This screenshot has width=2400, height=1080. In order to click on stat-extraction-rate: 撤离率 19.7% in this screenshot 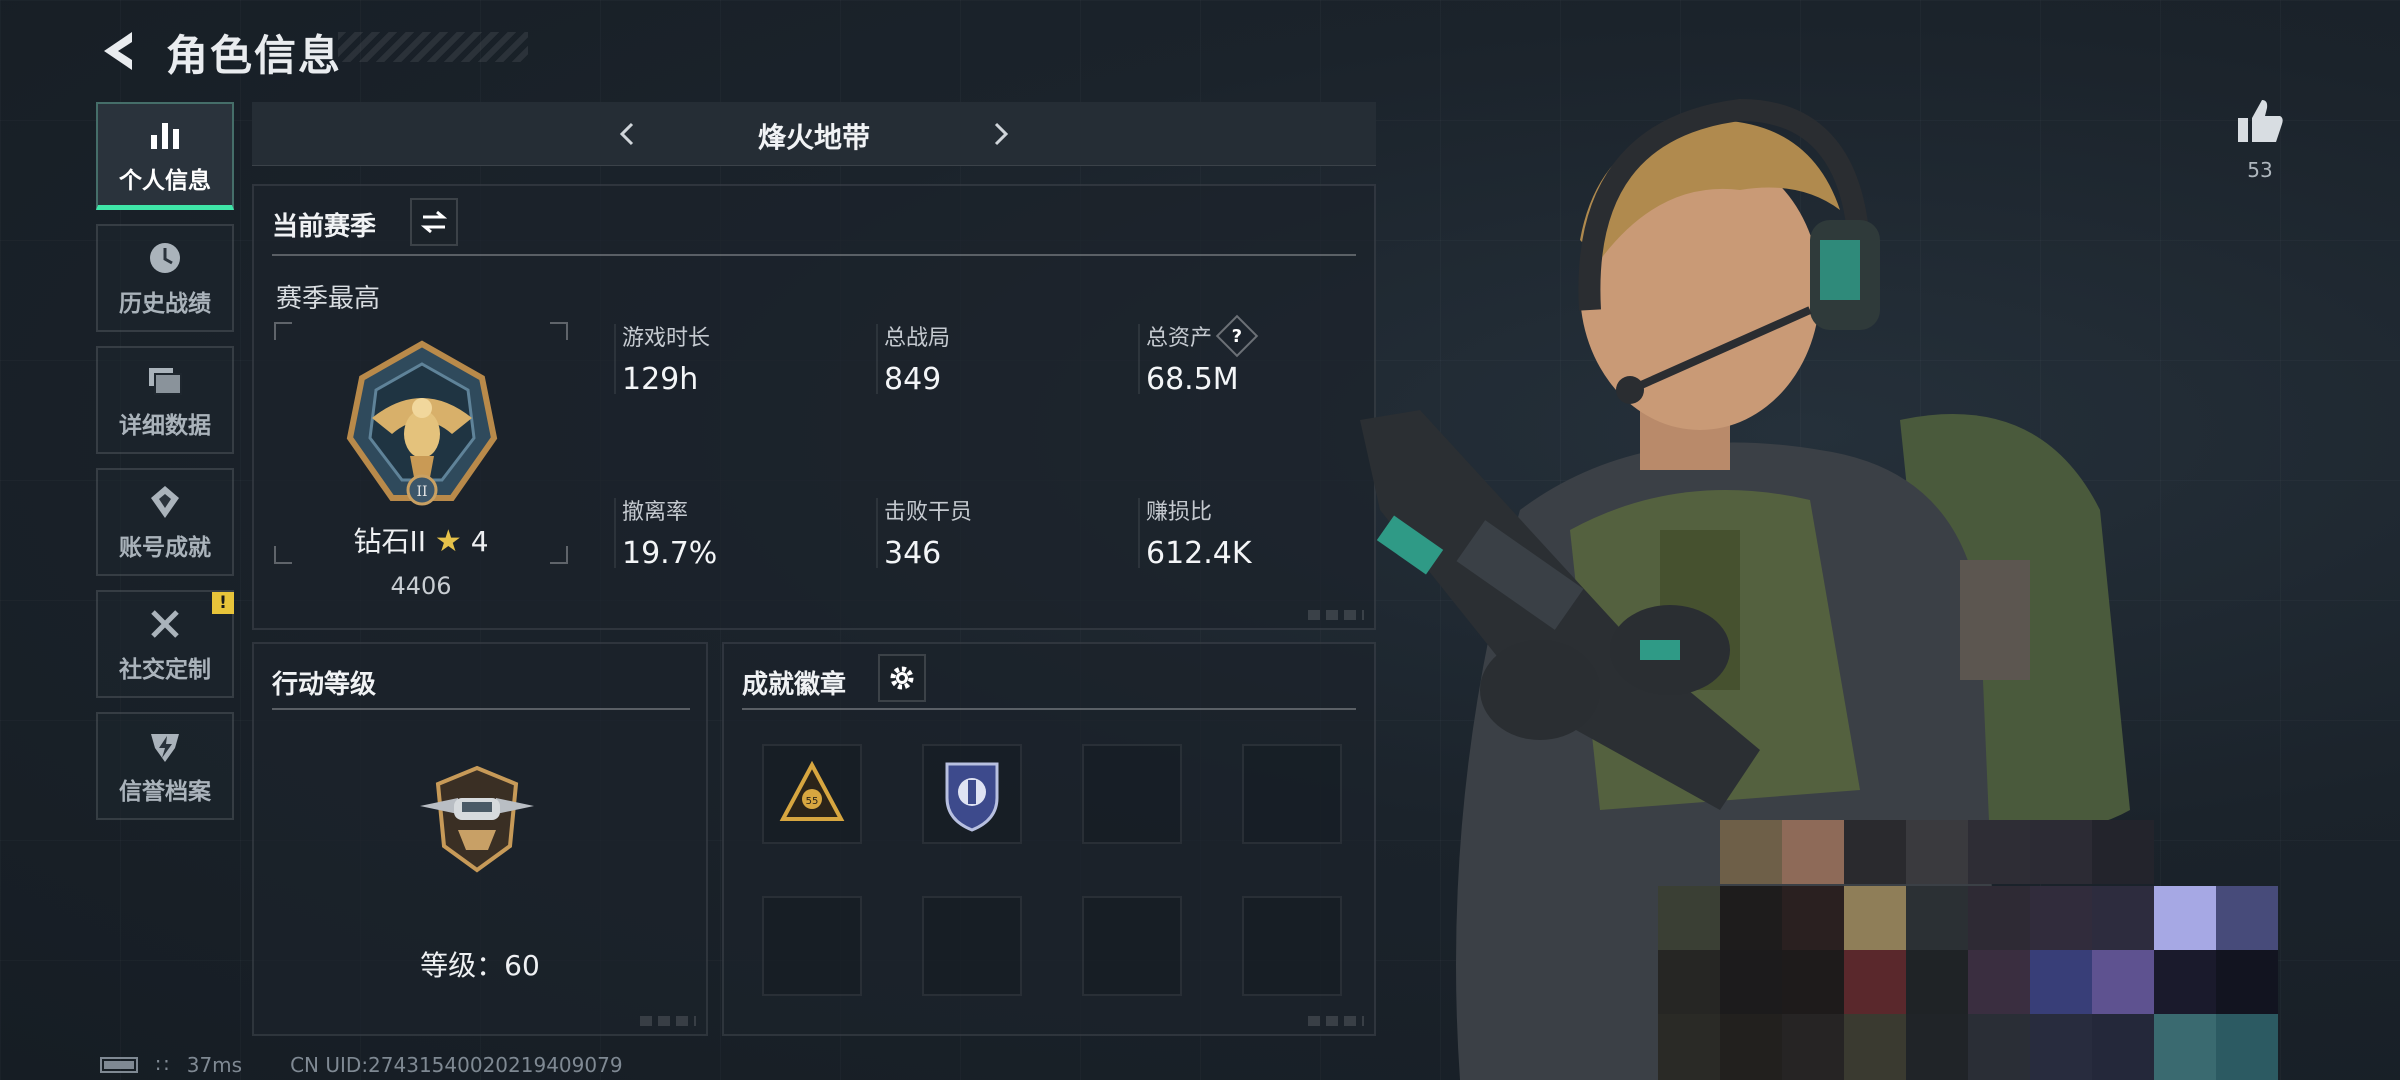, I will do `click(739, 532)`.